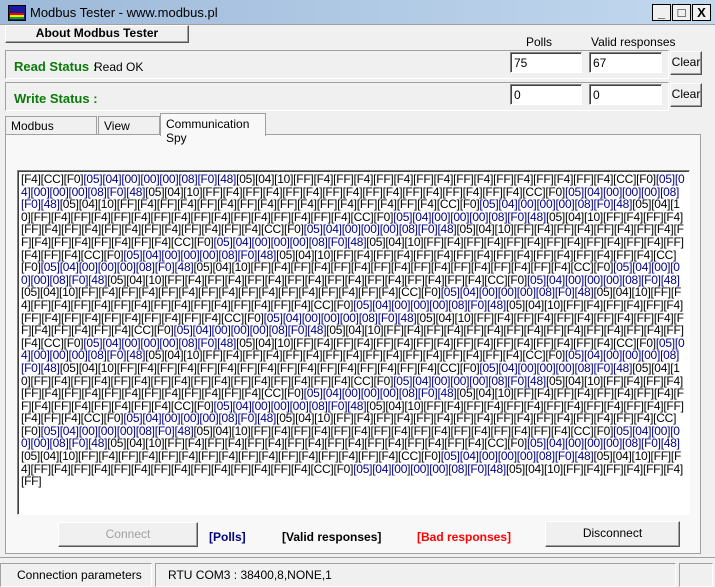  I want to click on write-clear-button: Clear, so click(686, 95).